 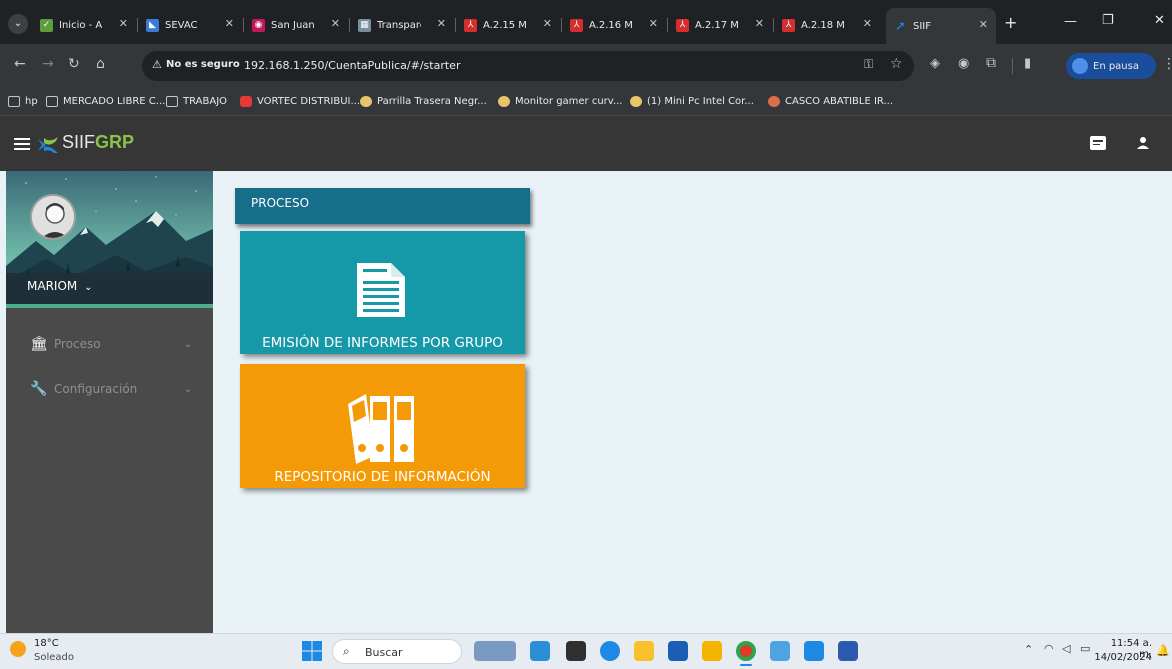 I want to click on sun-weather-icon, so click(x=18, y=649).